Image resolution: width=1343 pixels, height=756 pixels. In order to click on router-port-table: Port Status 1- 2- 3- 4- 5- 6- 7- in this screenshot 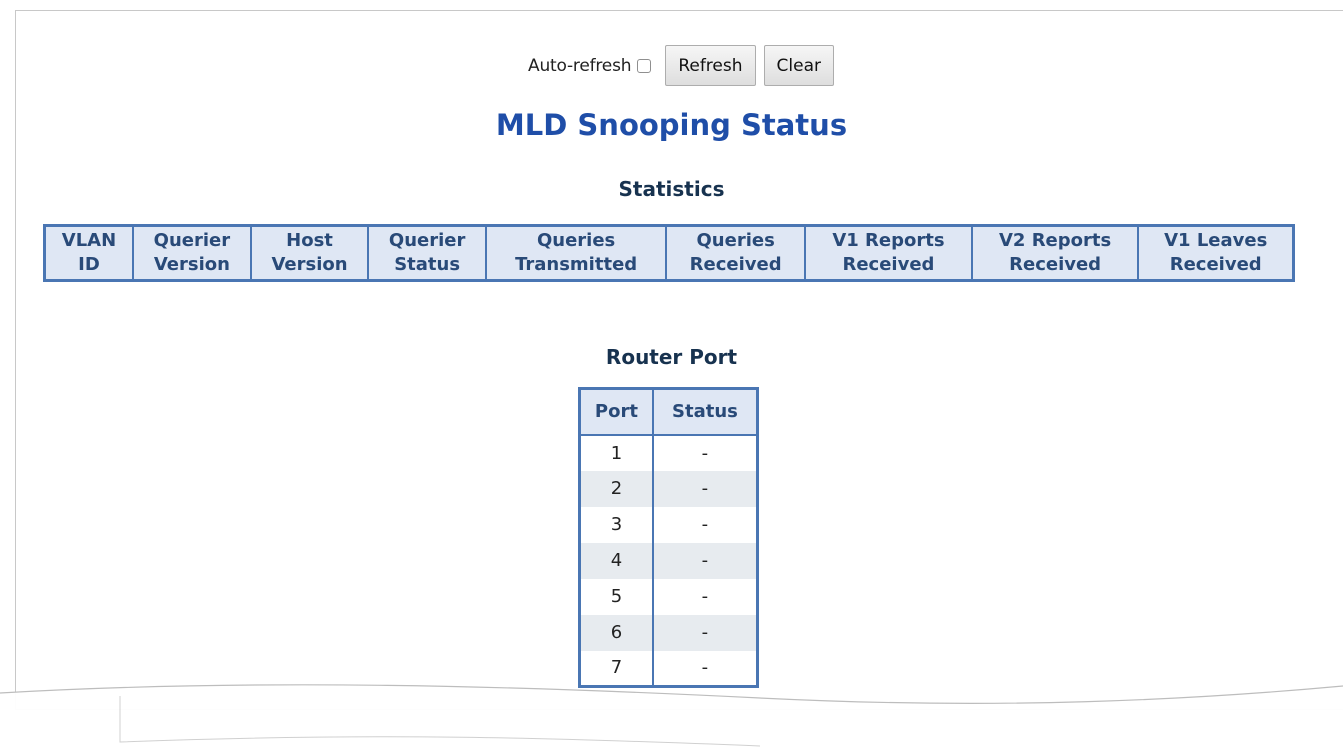, I will do `click(668, 537)`.